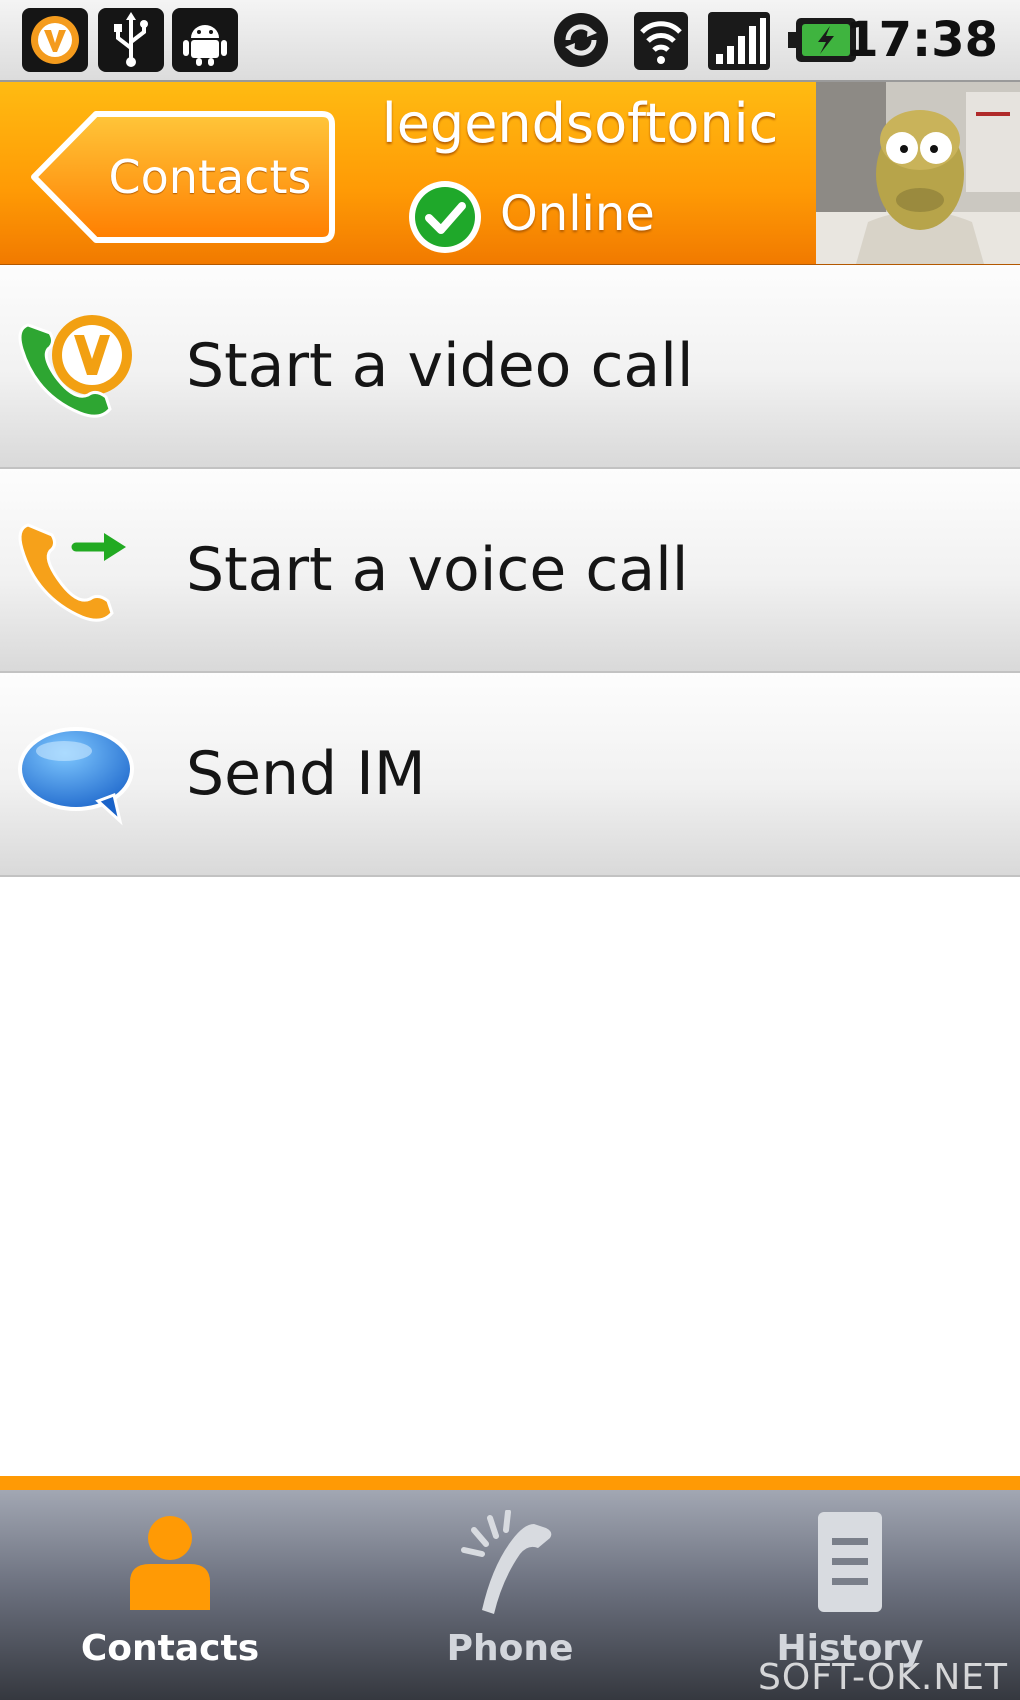  What do you see at coordinates (437, 570) in the screenshot?
I see `start-voice-call-label: Start a voice call` at bounding box center [437, 570].